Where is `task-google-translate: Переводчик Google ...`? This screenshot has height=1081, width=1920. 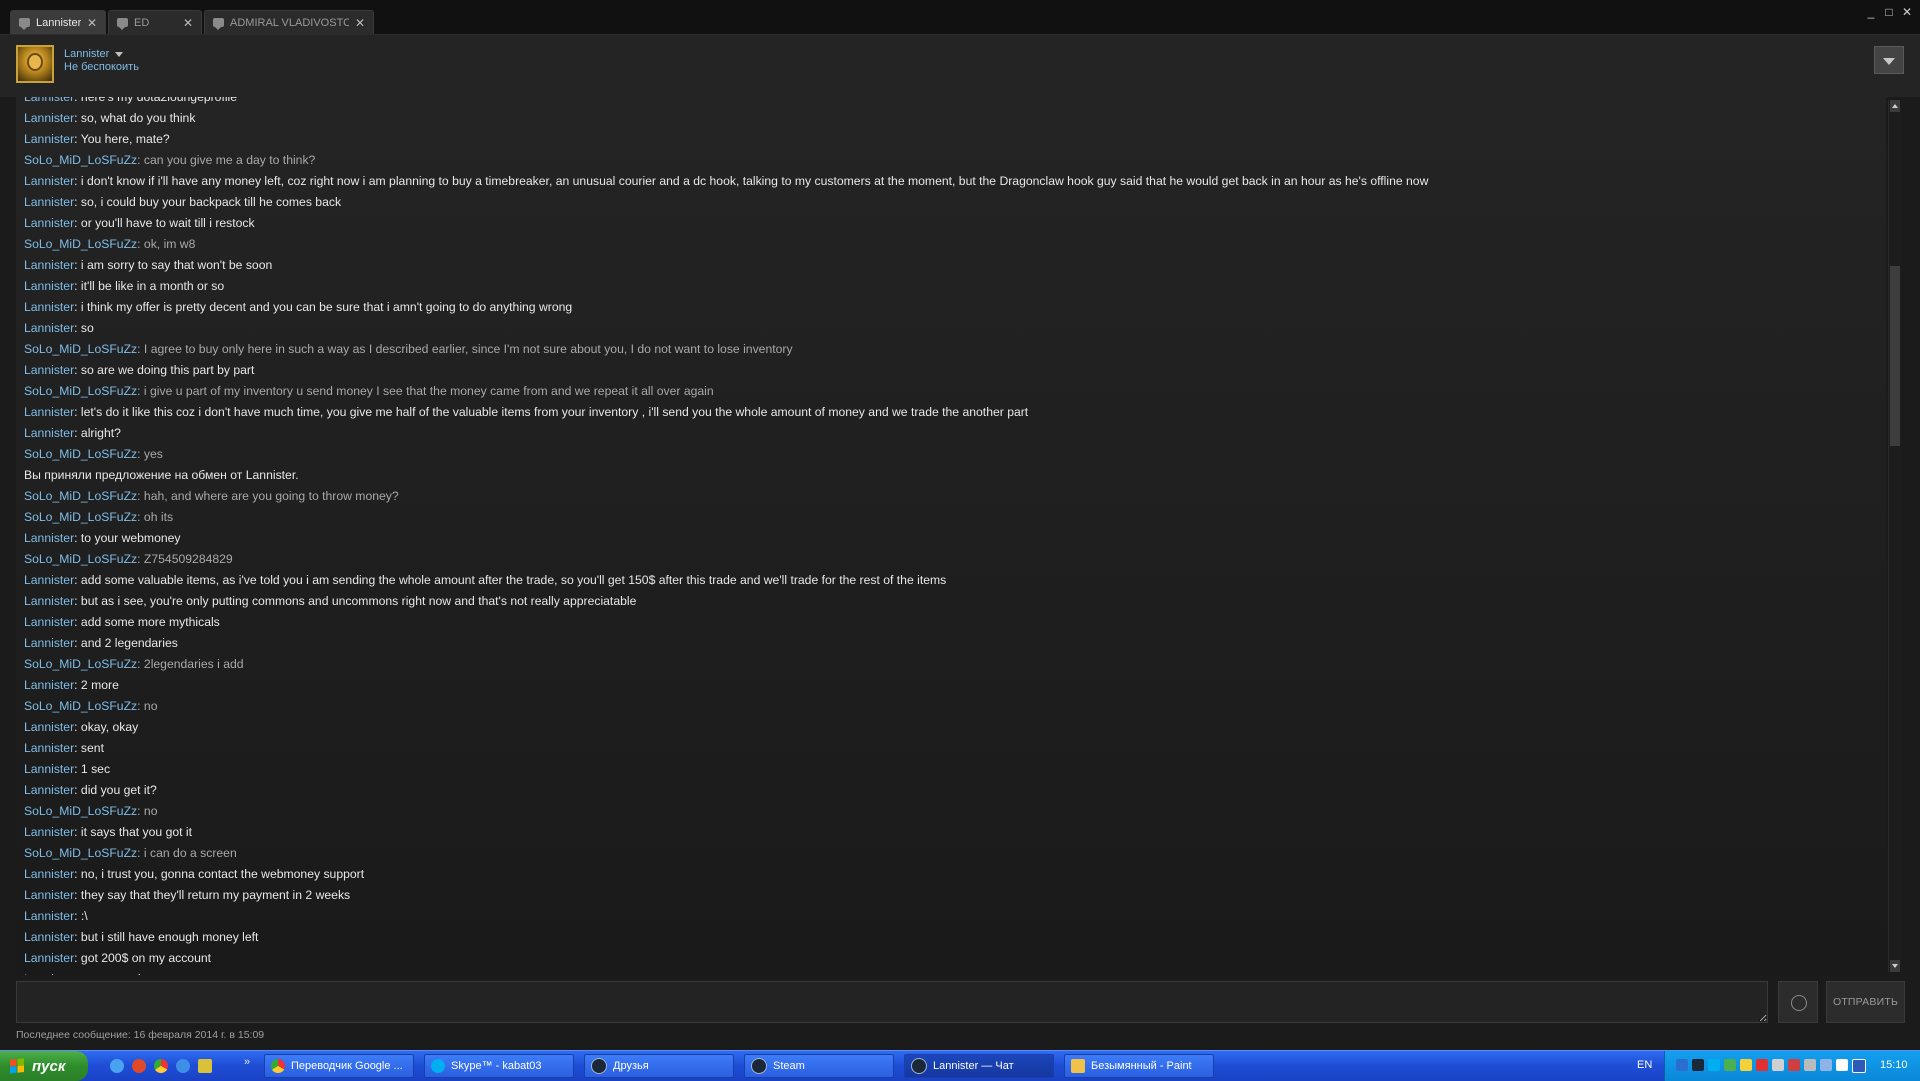 task-google-translate: Переводчик Google ... is located at coordinates (339, 1066).